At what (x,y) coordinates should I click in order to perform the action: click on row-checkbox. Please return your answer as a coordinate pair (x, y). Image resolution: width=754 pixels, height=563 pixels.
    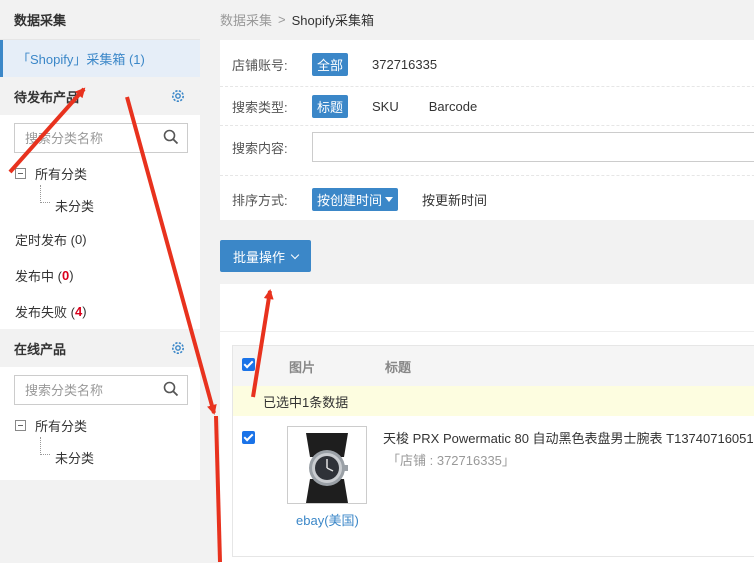
    Looking at the image, I should click on (248, 439).